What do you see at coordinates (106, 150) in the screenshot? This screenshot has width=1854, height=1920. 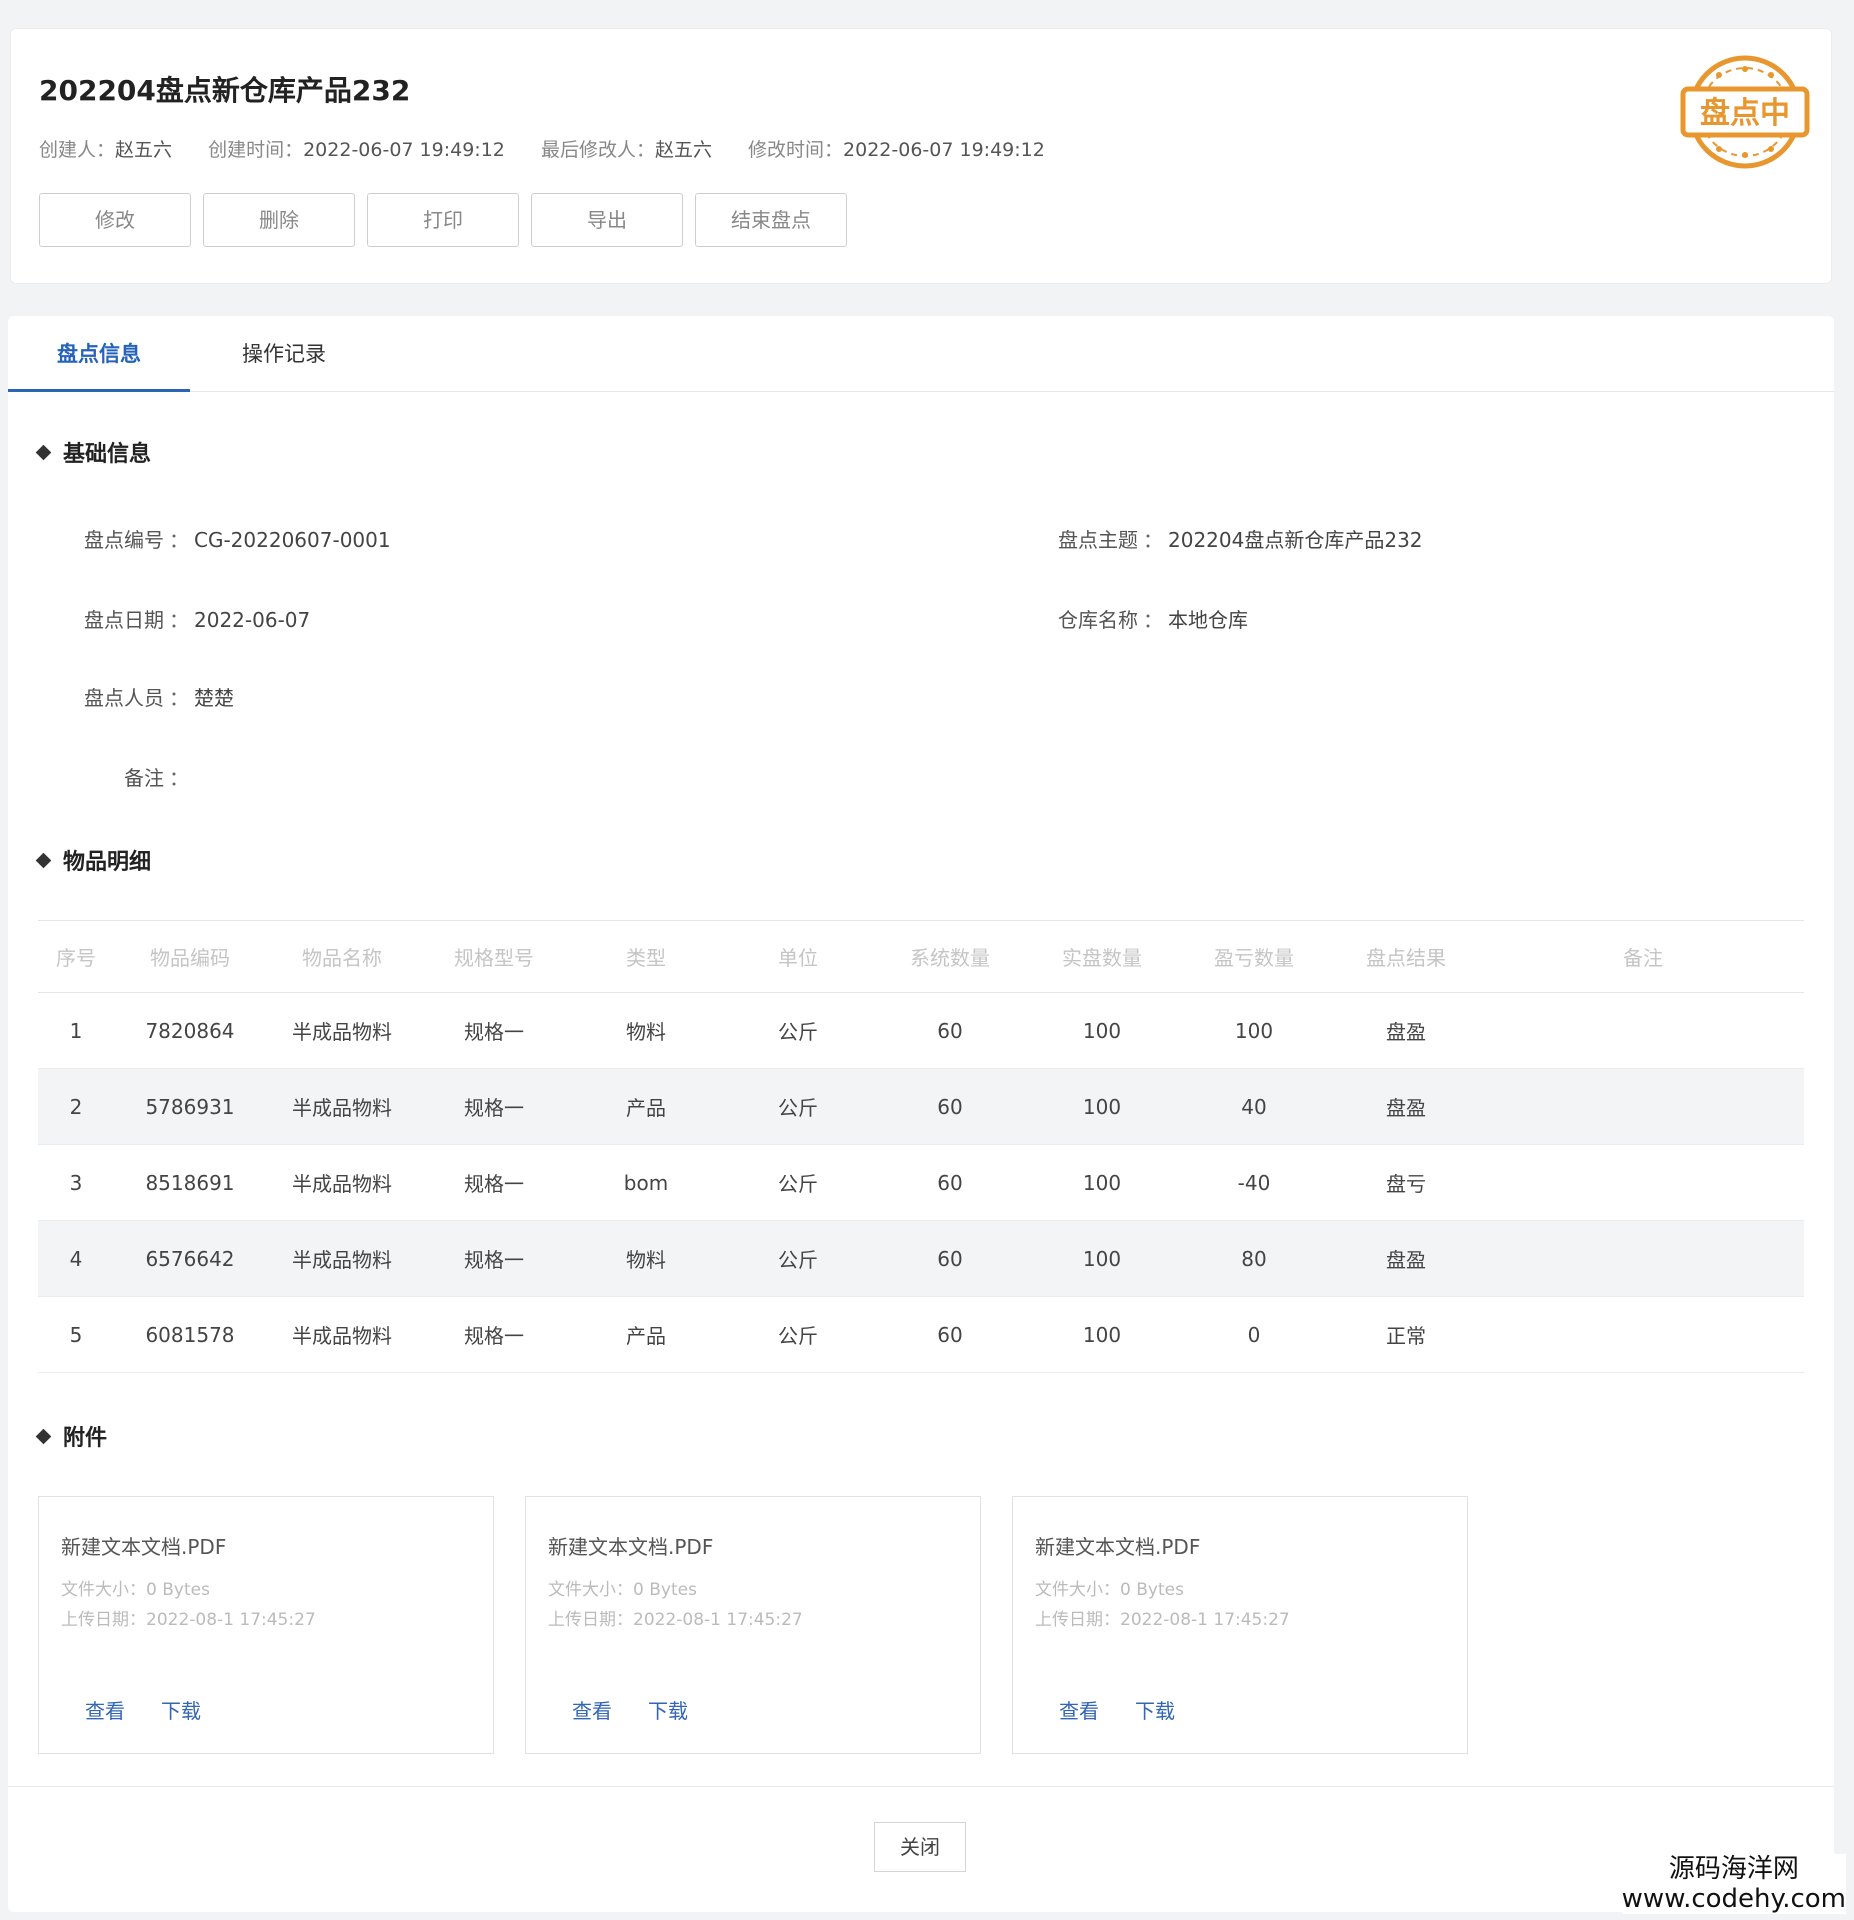 I see `creator-meta: 创建人：赵五六` at bounding box center [106, 150].